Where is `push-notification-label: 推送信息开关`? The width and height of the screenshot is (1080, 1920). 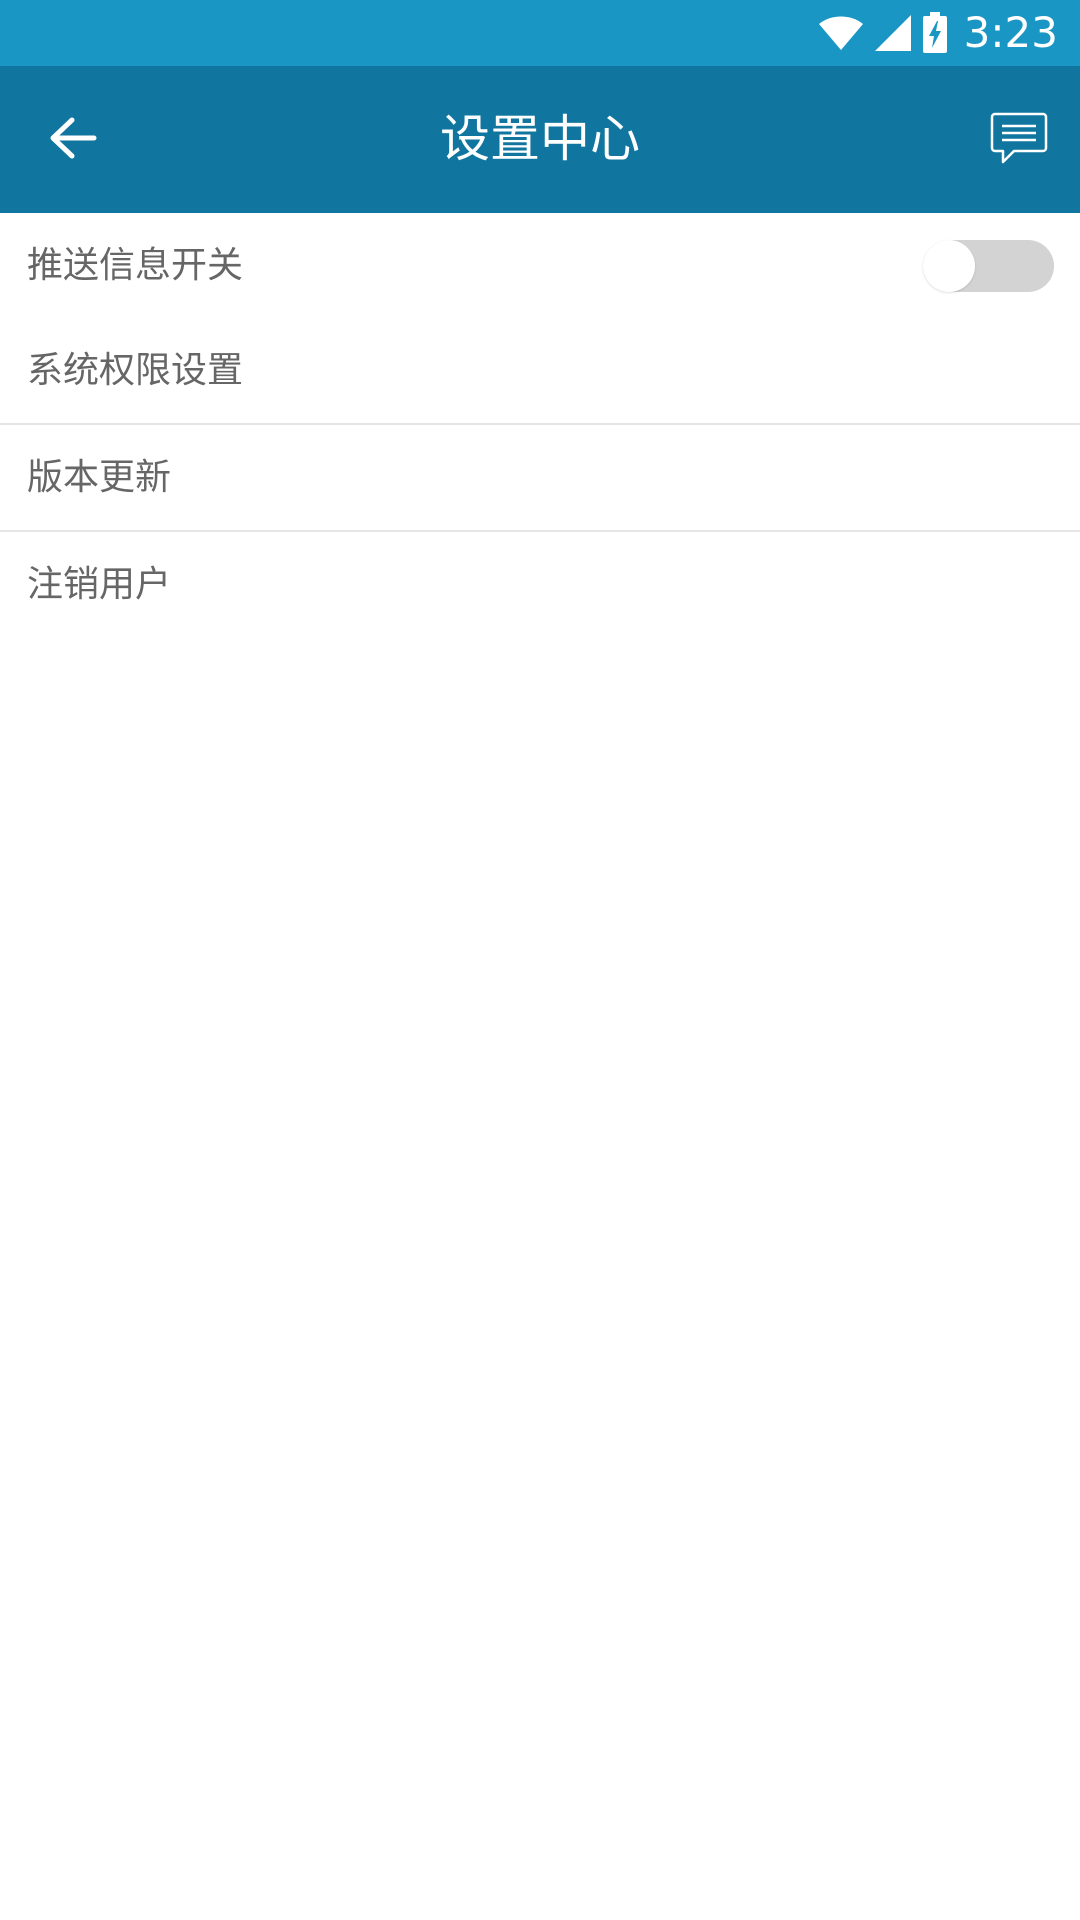 push-notification-label: 推送信息开关 is located at coordinates (135, 265).